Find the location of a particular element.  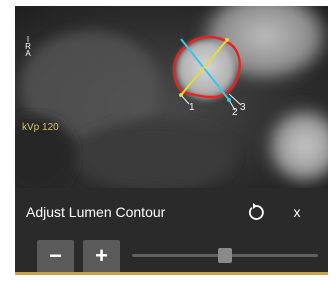

point-label-3: 3 is located at coordinates (243, 107).